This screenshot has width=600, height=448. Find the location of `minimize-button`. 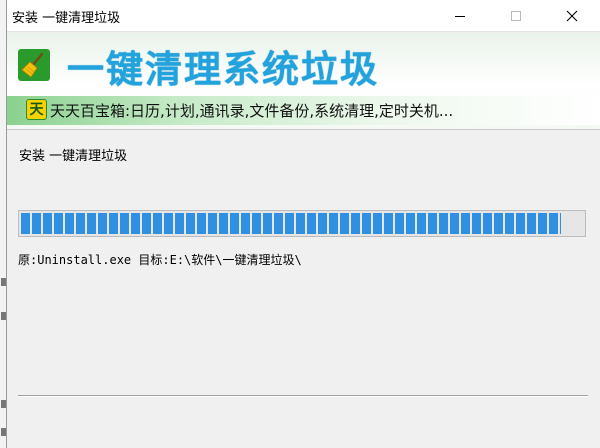

minimize-button is located at coordinates (460, 16).